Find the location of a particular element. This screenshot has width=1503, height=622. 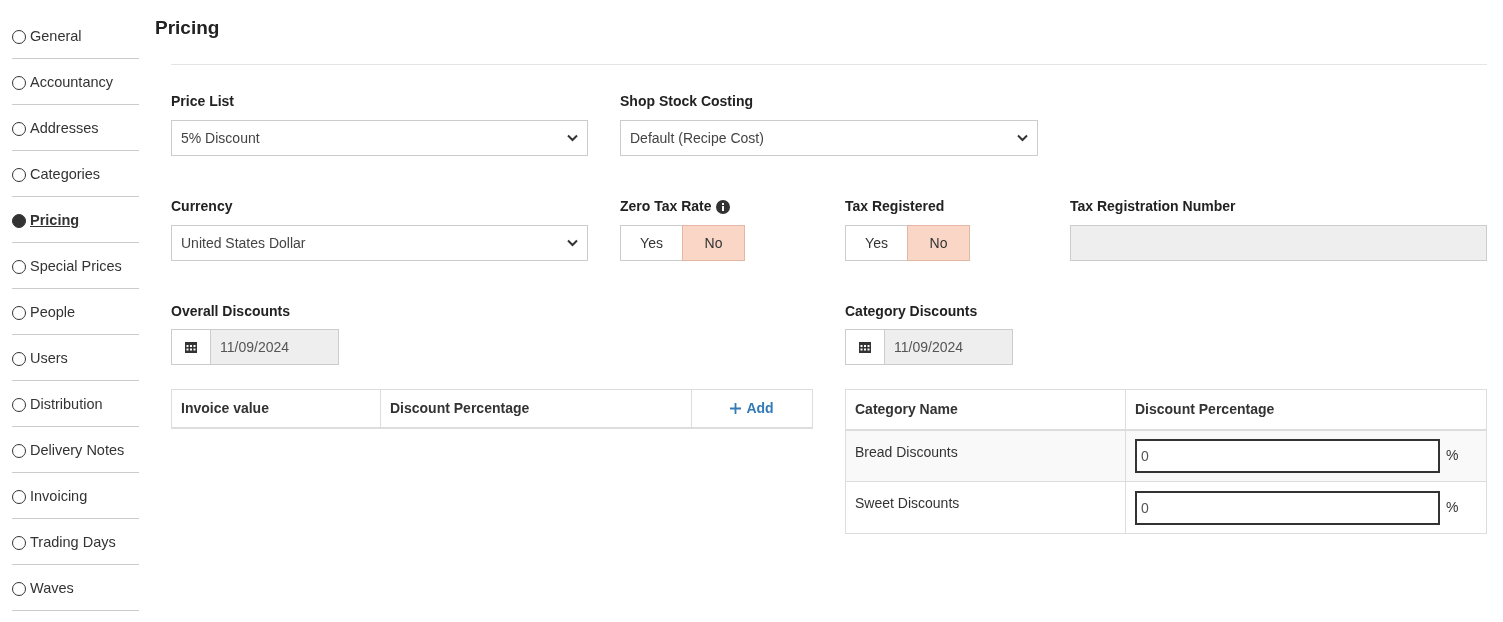

sidebar-item: Invoicing is located at coordinates (75, 496).